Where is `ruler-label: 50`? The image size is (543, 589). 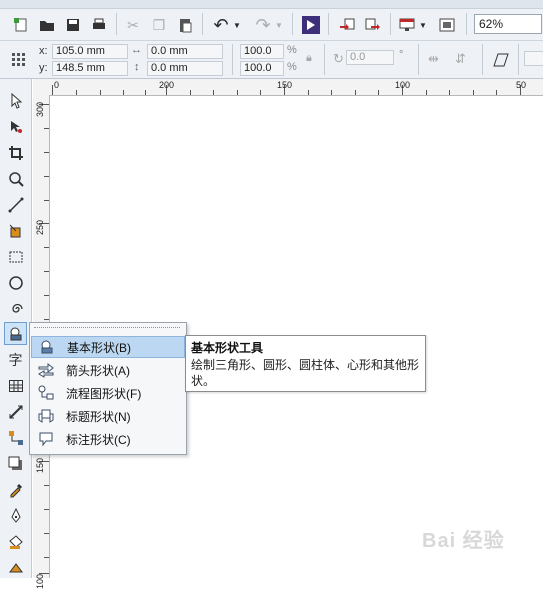
ruler-label: 50 is located at coordinates (521, 85).